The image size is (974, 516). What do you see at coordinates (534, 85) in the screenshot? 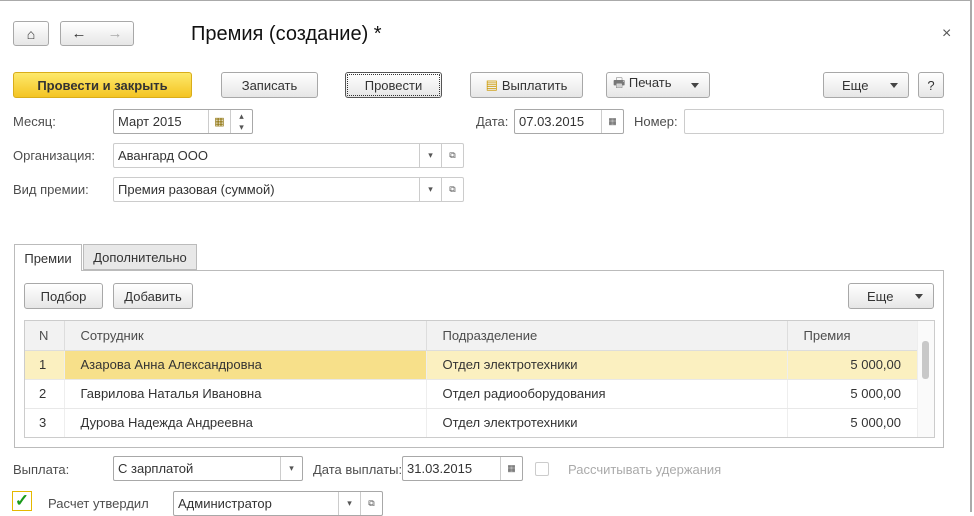
I see `pay-label: Выплатить` at bounding box center [534, 85].